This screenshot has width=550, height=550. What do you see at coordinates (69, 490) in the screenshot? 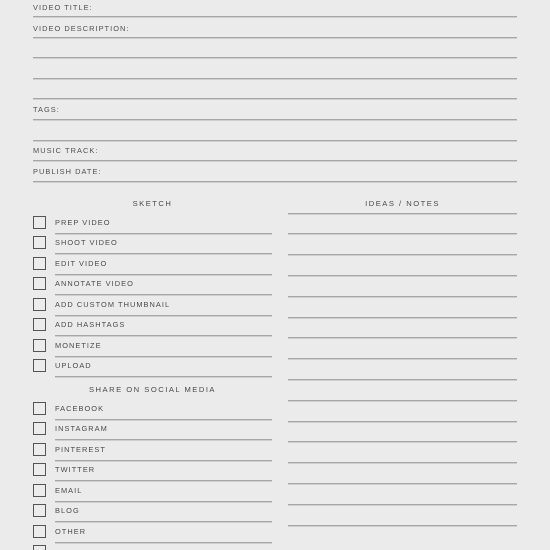
I see `social-item-label: EMAIL` at bounding box center [69, 490].